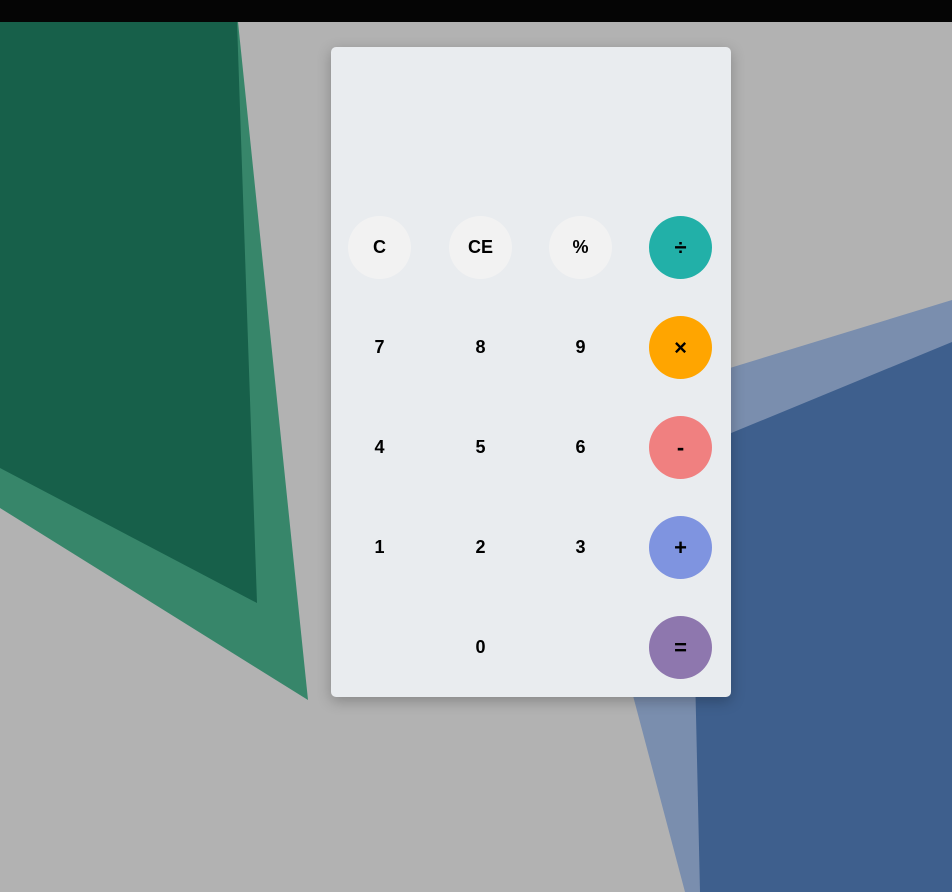  I want to click on top-bar, so click(476, 11).